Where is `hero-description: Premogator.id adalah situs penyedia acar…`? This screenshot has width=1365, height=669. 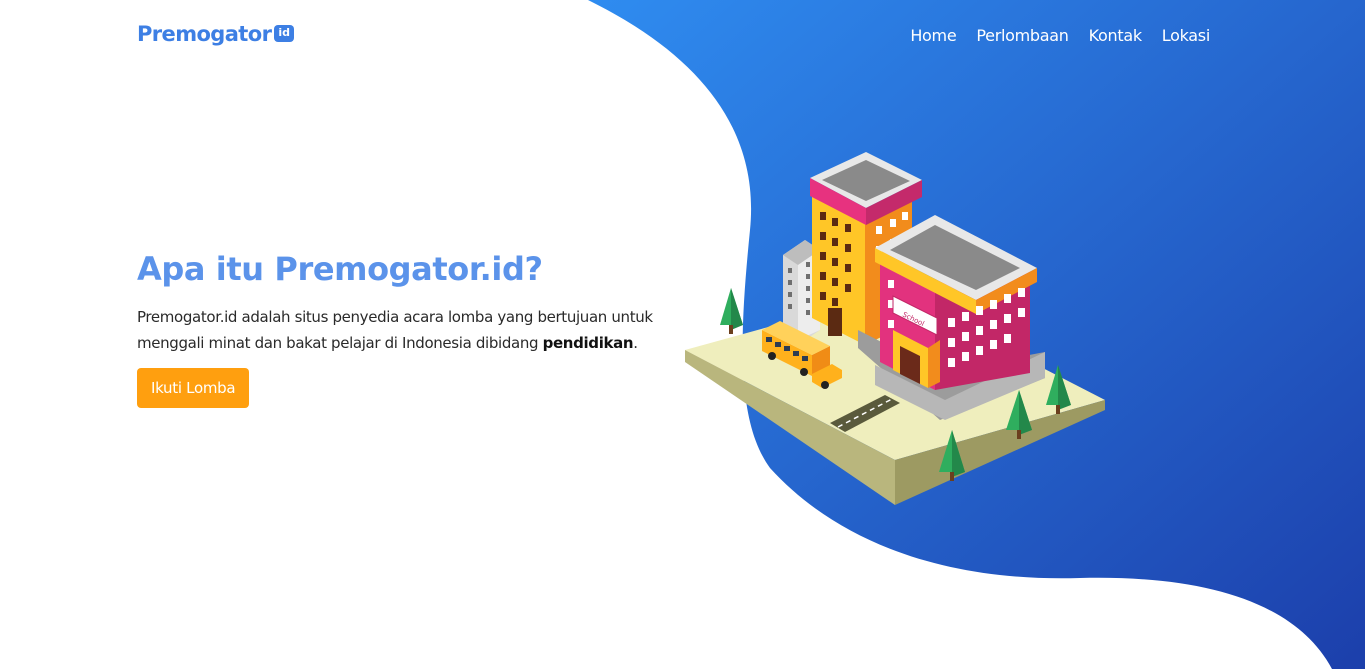
hero-description: Premogator.id adalah situs penyedia acar… is located at coordinates (407, 330).